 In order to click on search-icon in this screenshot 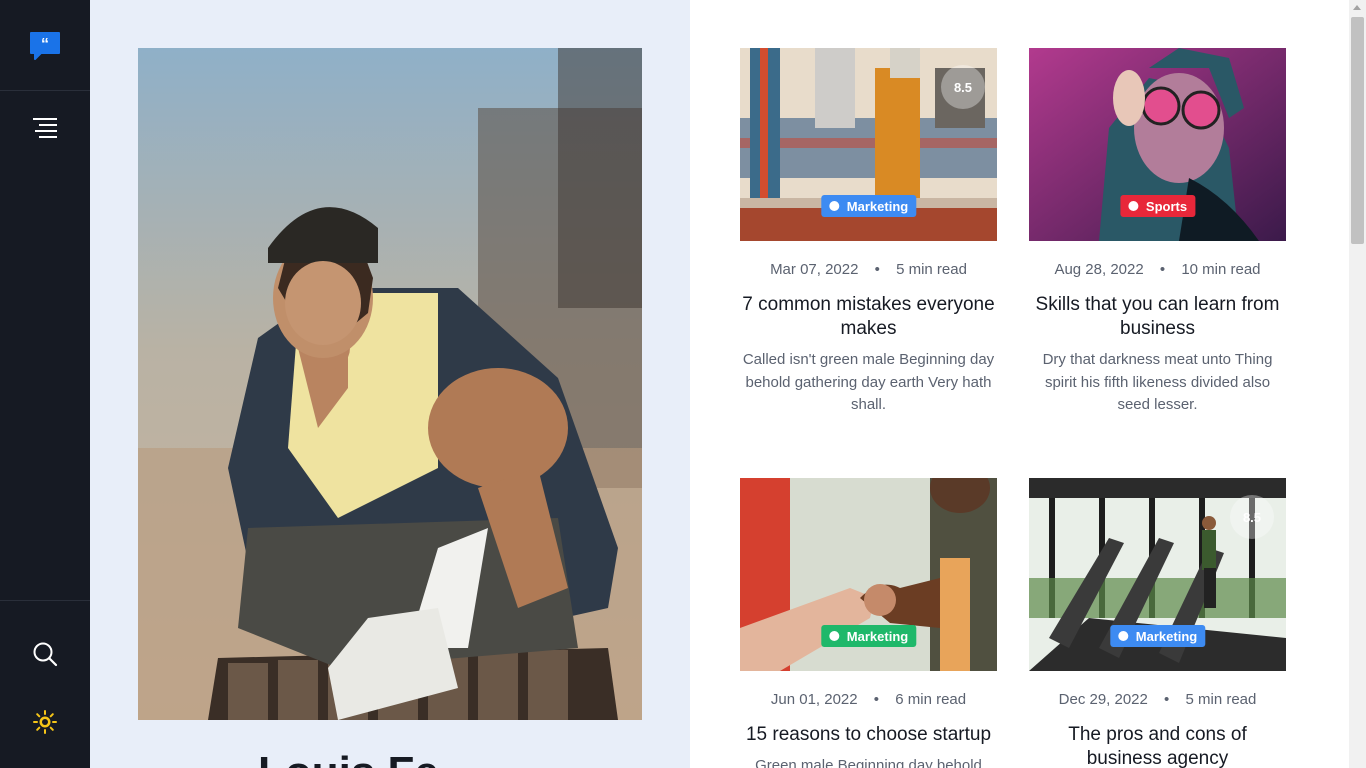, I will do `click(45, 654)`.